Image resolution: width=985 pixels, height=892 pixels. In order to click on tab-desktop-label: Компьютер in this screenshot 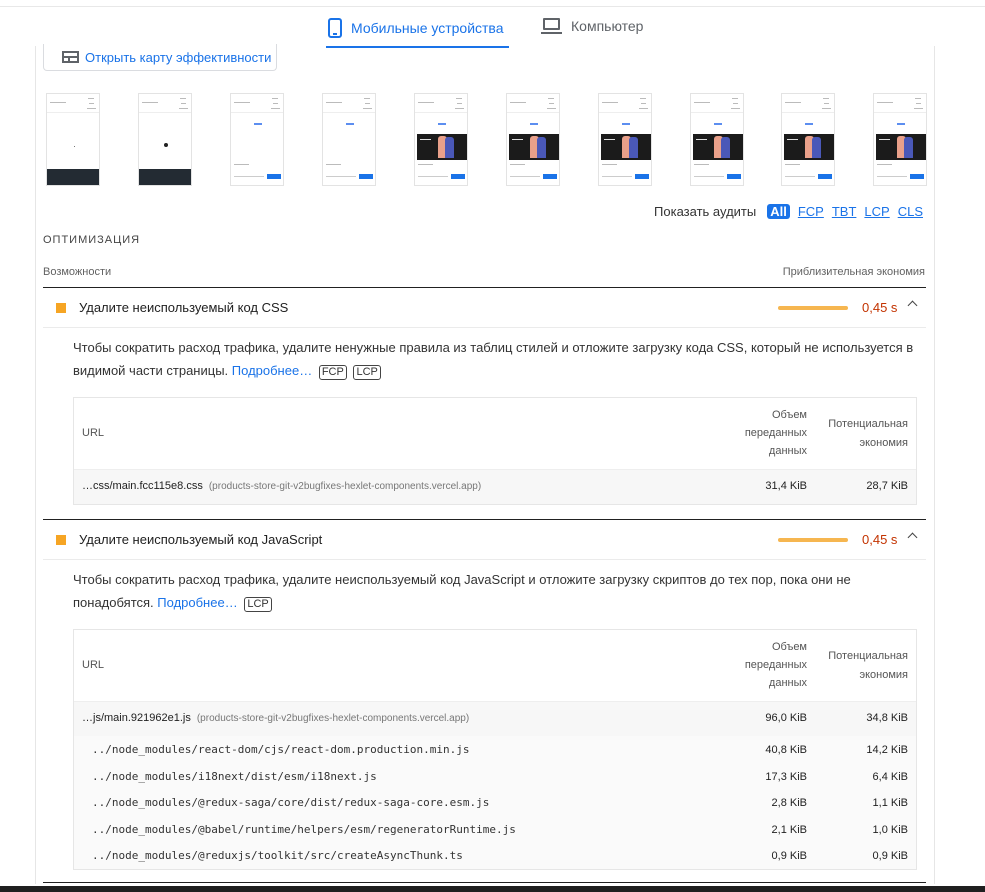, I will do `click(607, 26)`.